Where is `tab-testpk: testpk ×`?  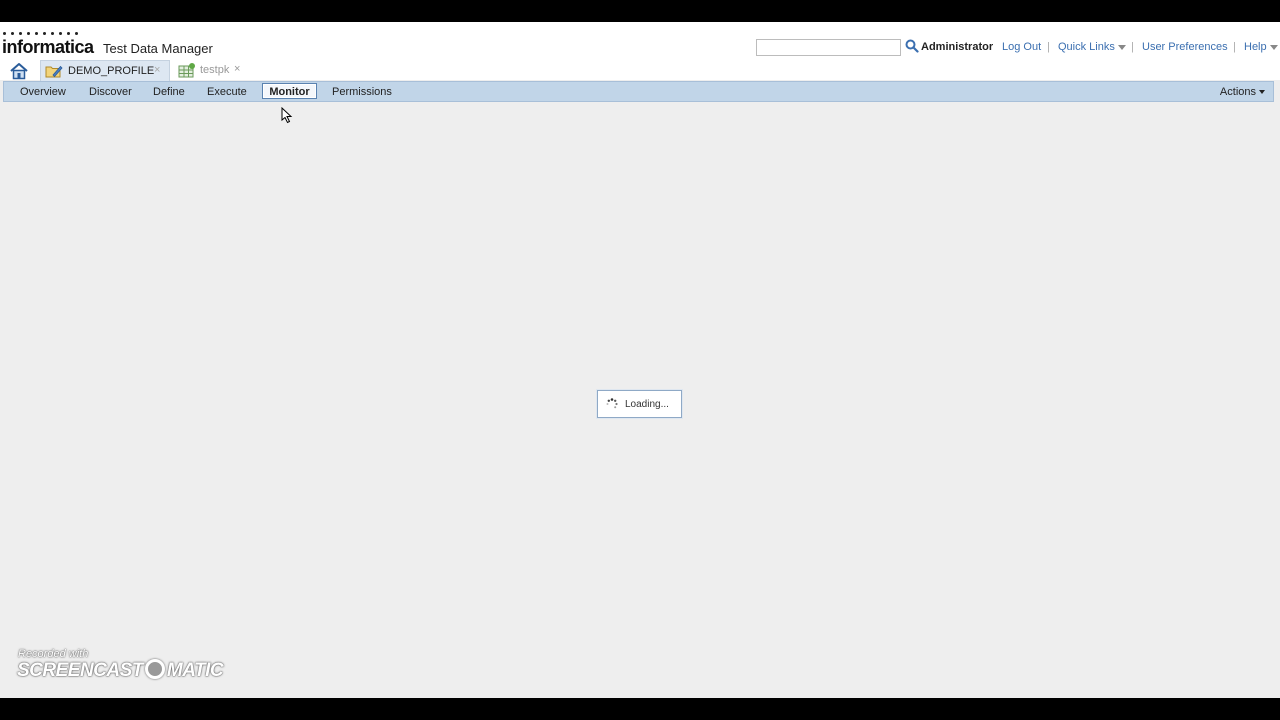 tab-testpk: testpk × is located at coordinates (211, 70).